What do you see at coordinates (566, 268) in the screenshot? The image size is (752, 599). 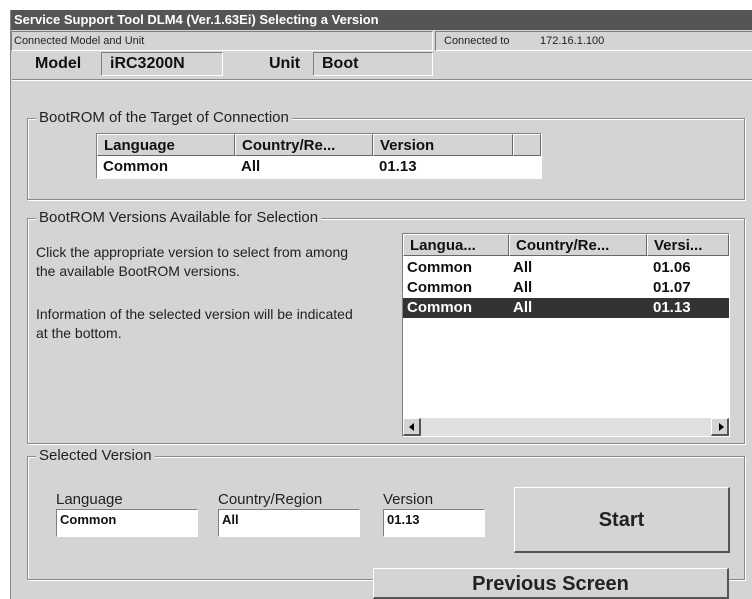 I see `list-item: Common All 01.06` at bounding box center [566, 268].